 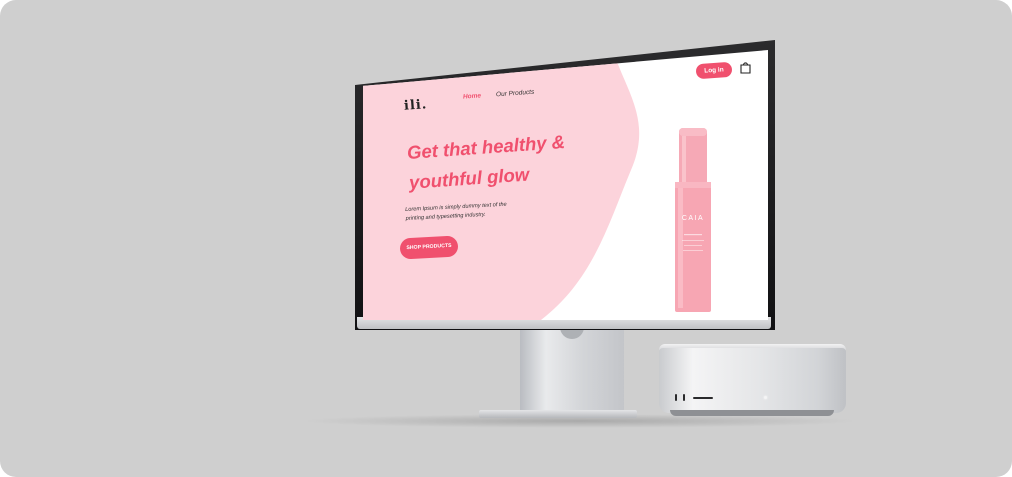 What do you see at coordinates (765, 397) in the screenshot?
I see `power-indicator-light` at bounding box center [765, 397].